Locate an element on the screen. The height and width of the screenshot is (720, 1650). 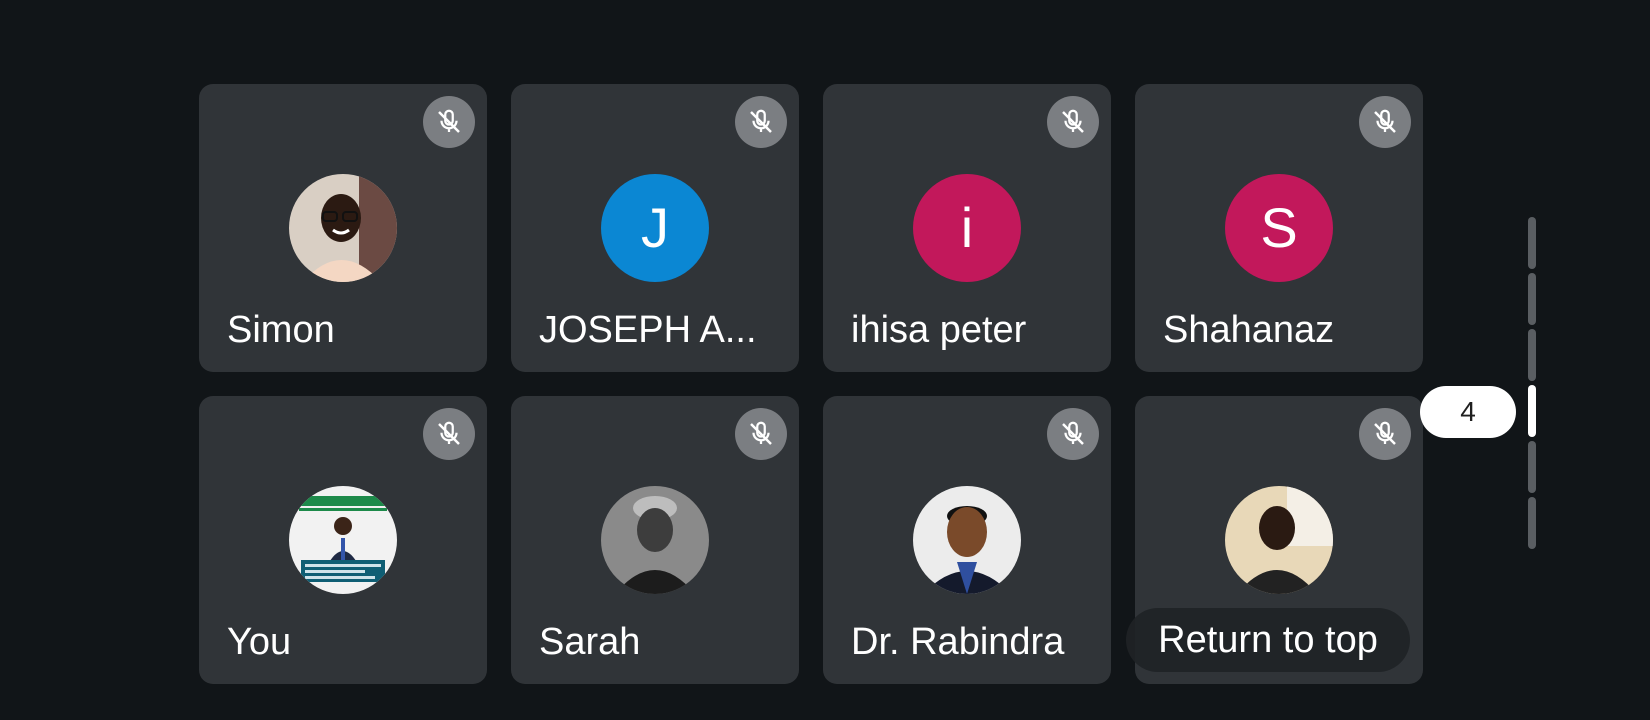
avatar-initial: J is located at coordinates (655, 228).